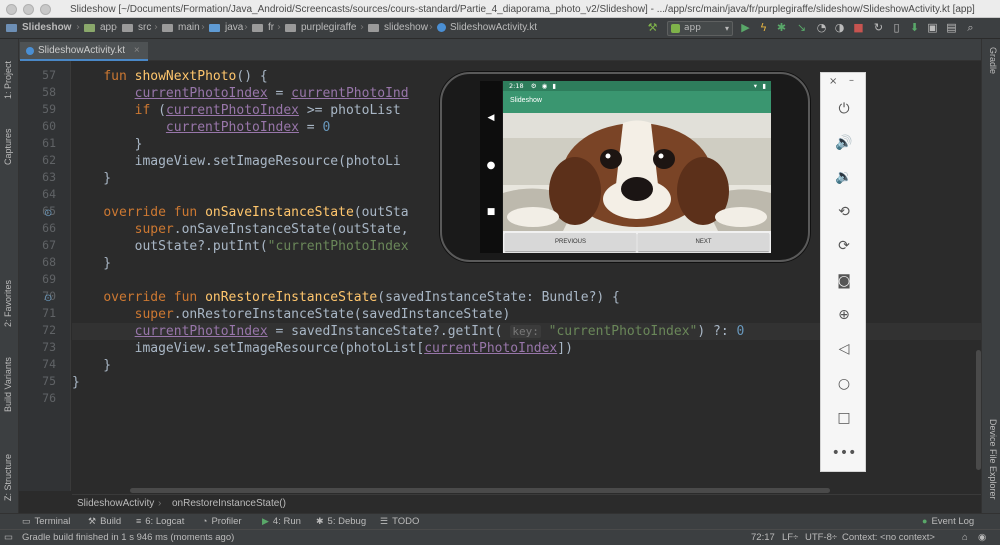 This screenshot has height=545, width=1000. Describe the element at coordinates (169, 76) in the screenshot. I see `code-line: fun showNextPhoto() {` at that location.